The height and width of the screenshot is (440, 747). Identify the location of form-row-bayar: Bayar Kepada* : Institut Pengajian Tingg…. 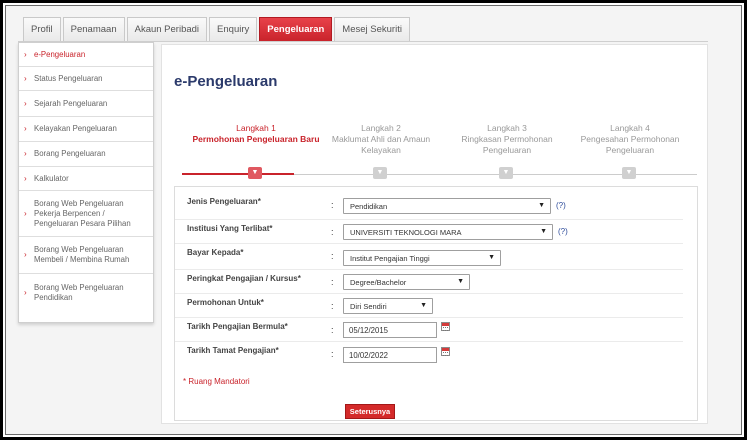
(429, 257).